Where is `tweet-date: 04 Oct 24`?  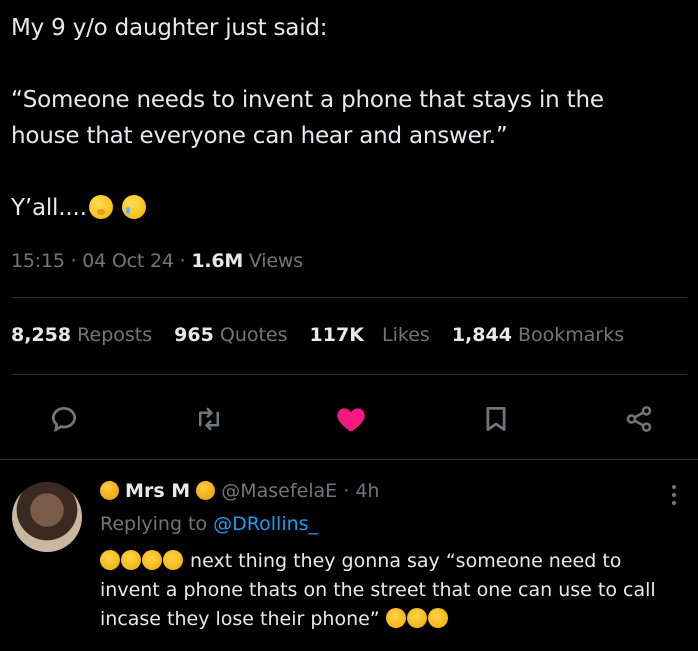
tweet-date: 04 Oct 24 is located at coordinates (128, 261).